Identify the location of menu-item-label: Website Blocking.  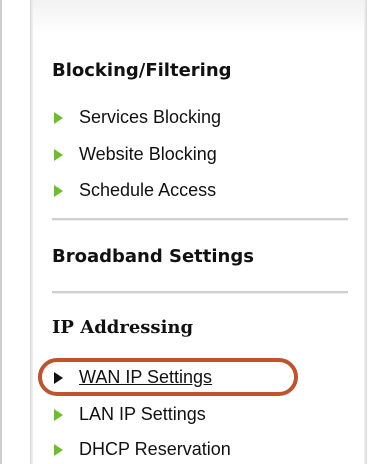
(148, 153).